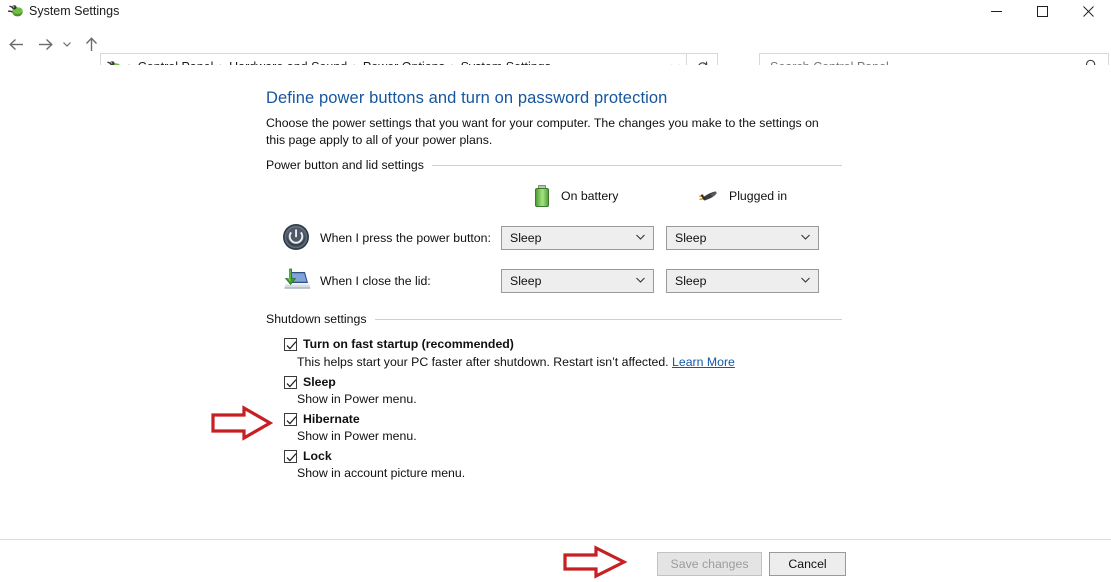  I want to click on footer-divider, so click(555, 539).